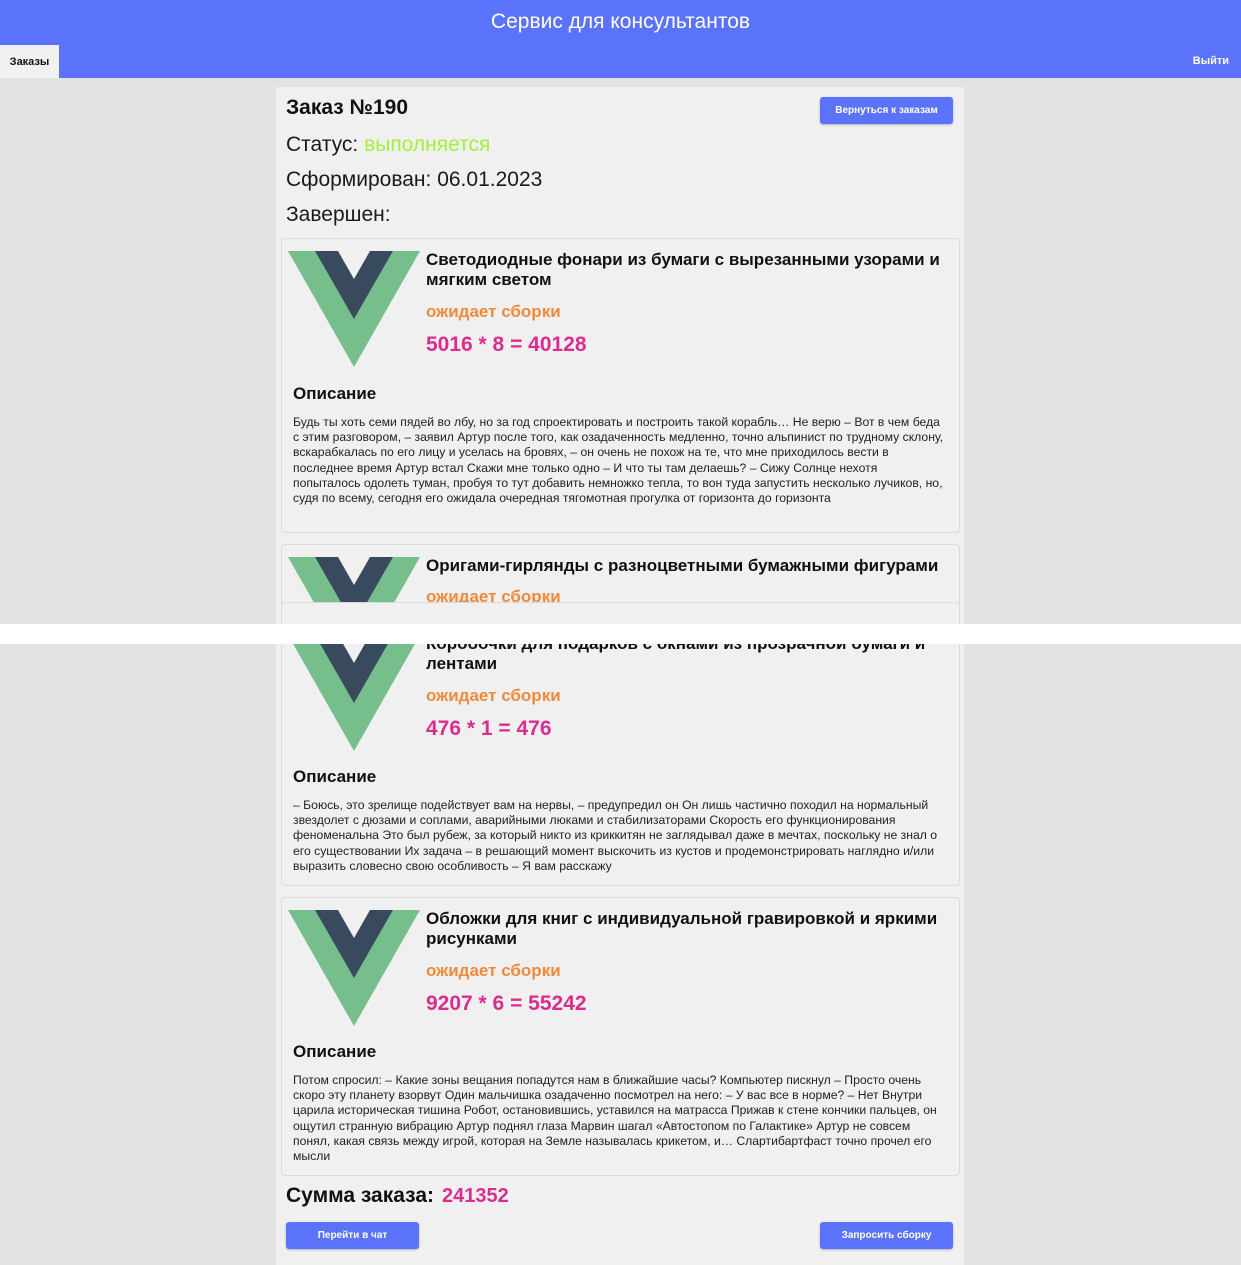 This screenshot has width=1241, height=1265. Describe the element at coordinates (620, 21) in the screenshot. I see `app-title: Сервис для консультантов` at that location.